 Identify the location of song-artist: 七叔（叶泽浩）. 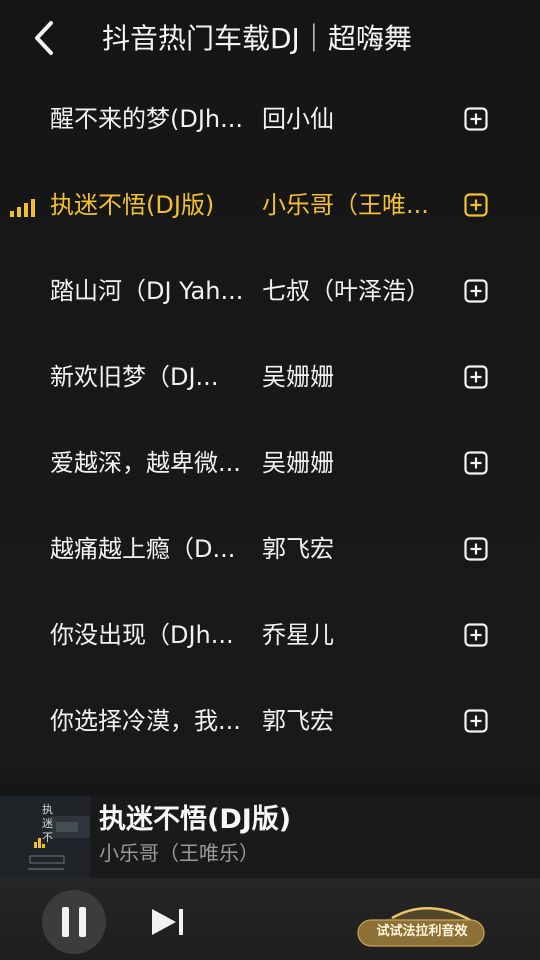
(346, 291).